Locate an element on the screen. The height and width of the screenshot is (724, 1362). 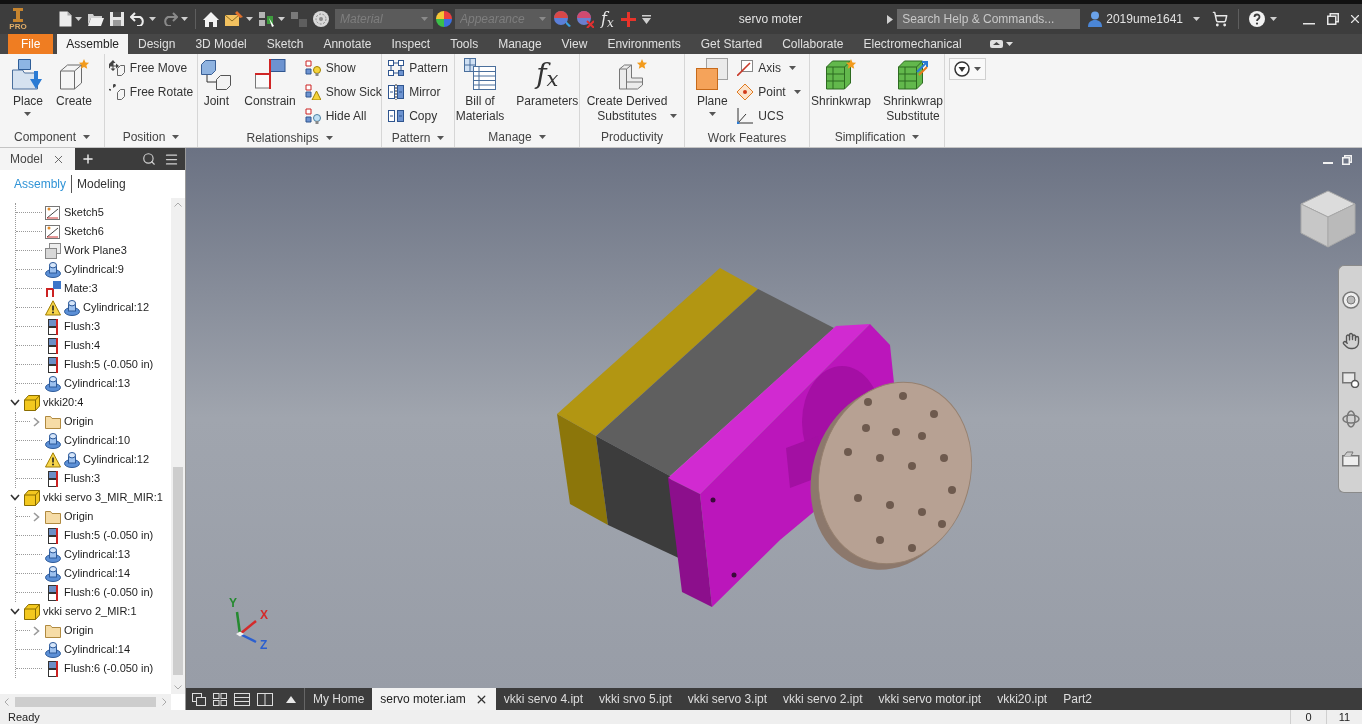
formula-button: f$_{x}$ is located at coordinates (607, 19).